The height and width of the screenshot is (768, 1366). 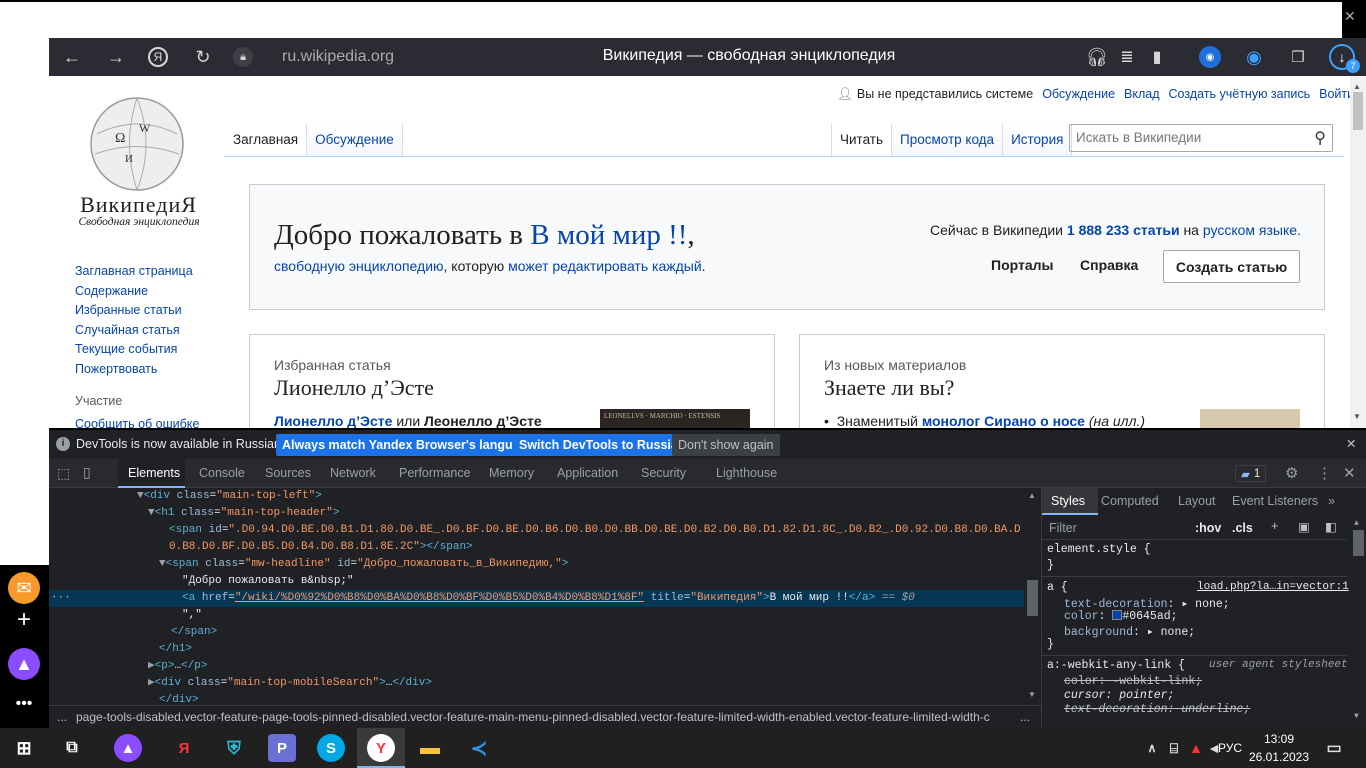 What do you see at coordinates (1147, 603) in the screenshot?
I see `rule-a-prop-text-decoration: text-decoration: ▸ none;` at bounding box center [1147, 603].